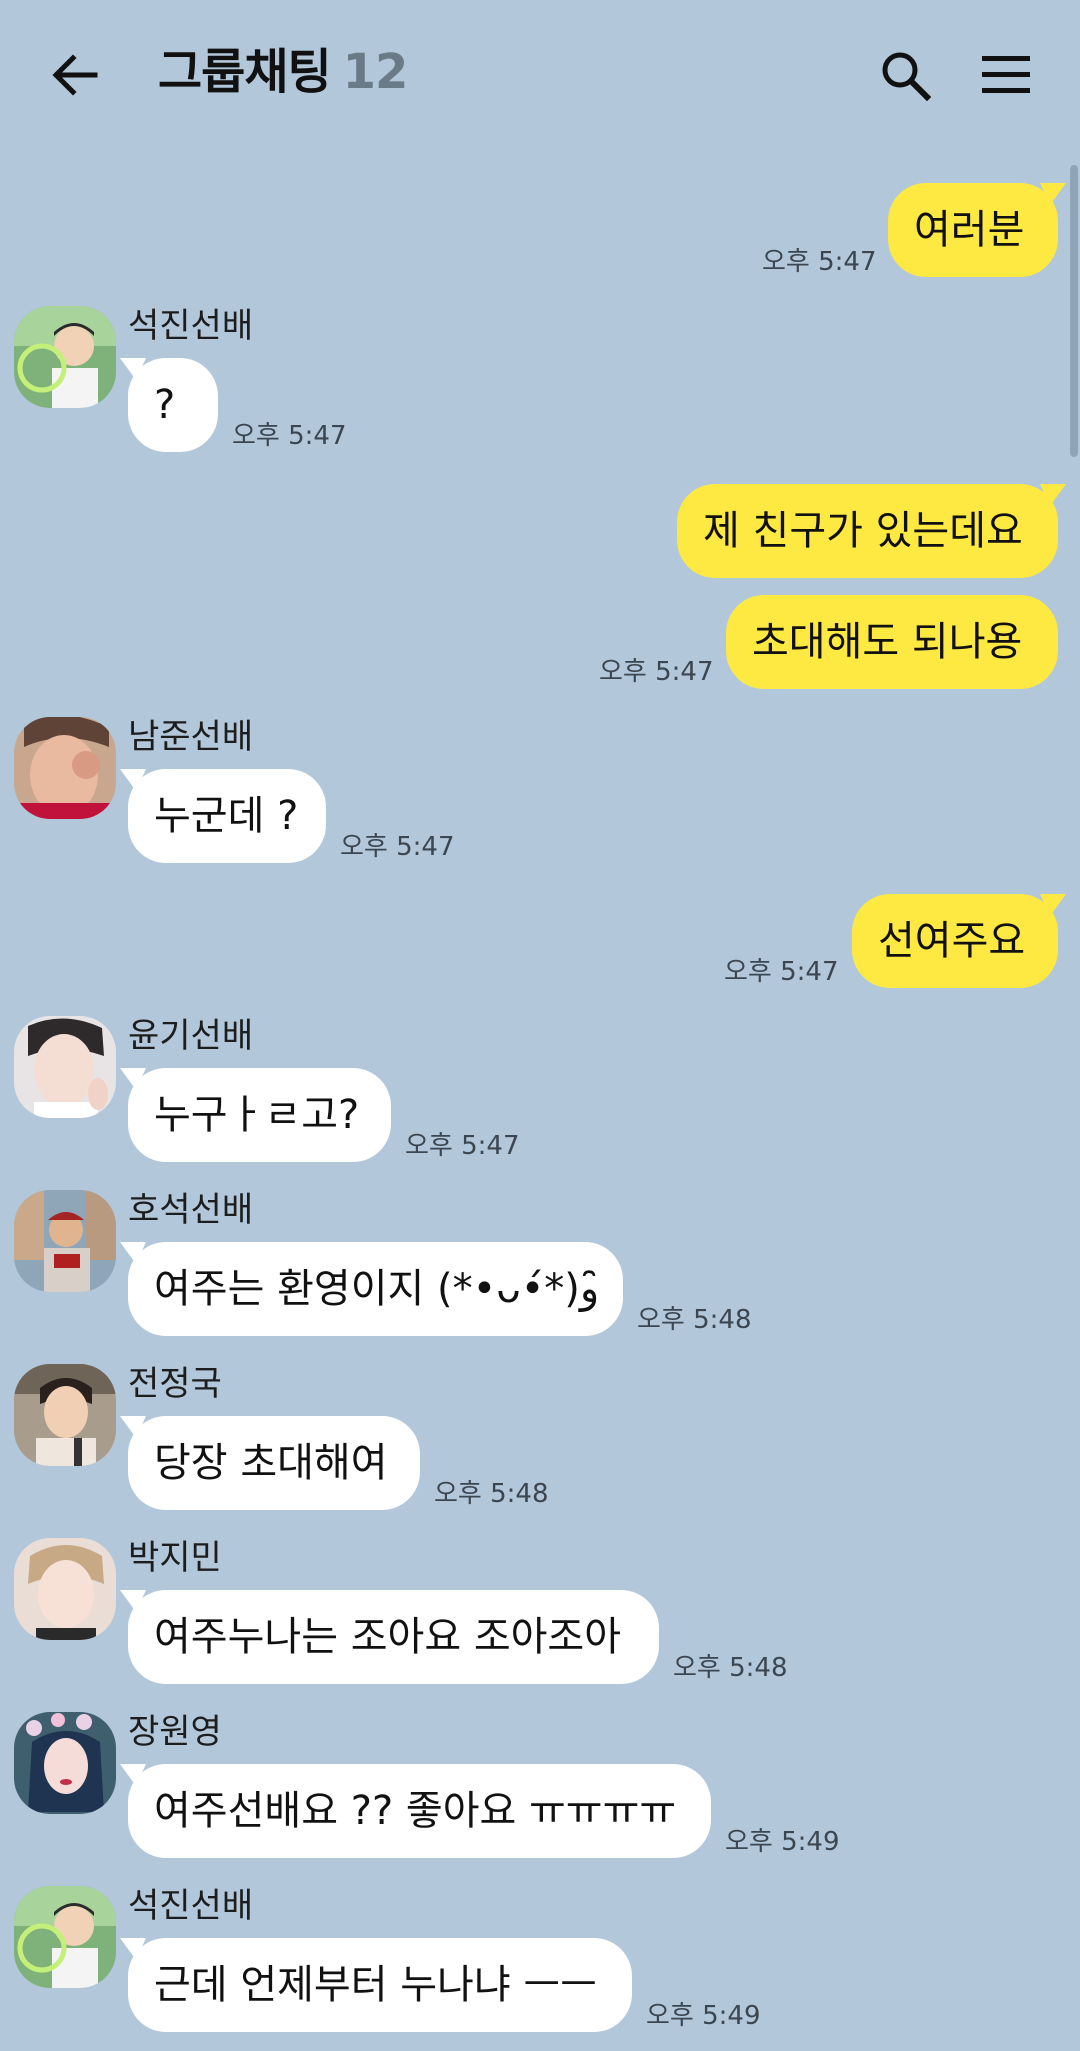  Describe the element at coordinates (257, 1115) in the screenshot. I see `message-text: 누구ㅏㄹ고?` at that location.